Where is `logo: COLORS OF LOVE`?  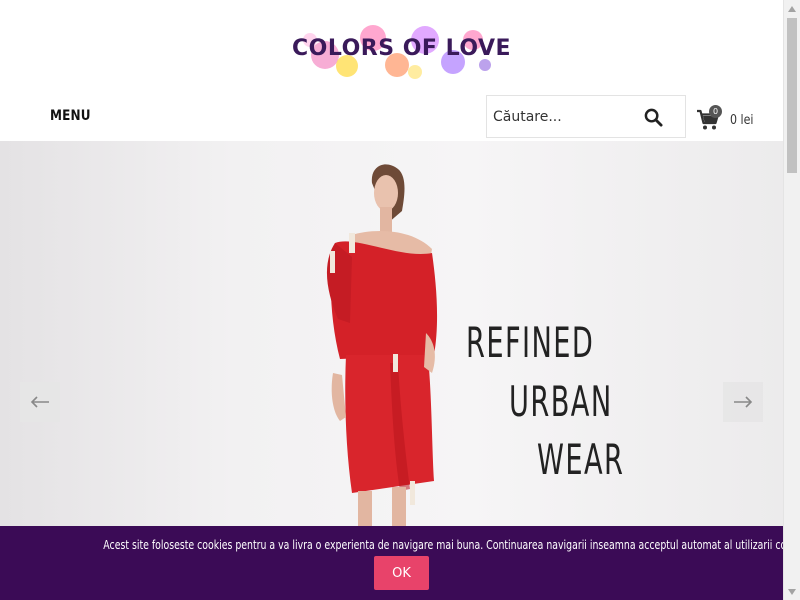
logo: COLORS OF LOVE is located at coordinates (398, 48).